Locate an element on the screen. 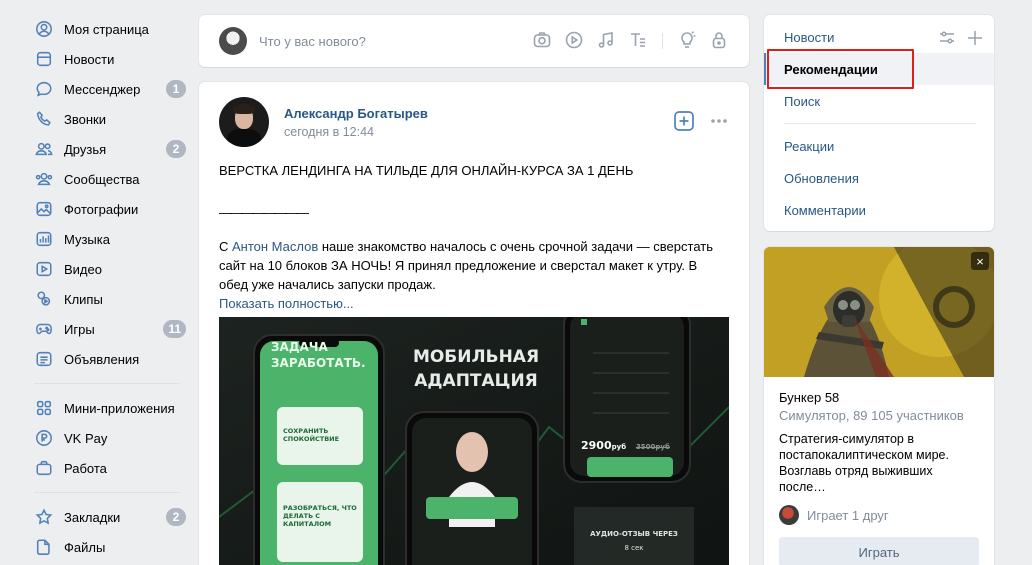  nav-item-communities: Сообщества is located at coordinates (108, 179).